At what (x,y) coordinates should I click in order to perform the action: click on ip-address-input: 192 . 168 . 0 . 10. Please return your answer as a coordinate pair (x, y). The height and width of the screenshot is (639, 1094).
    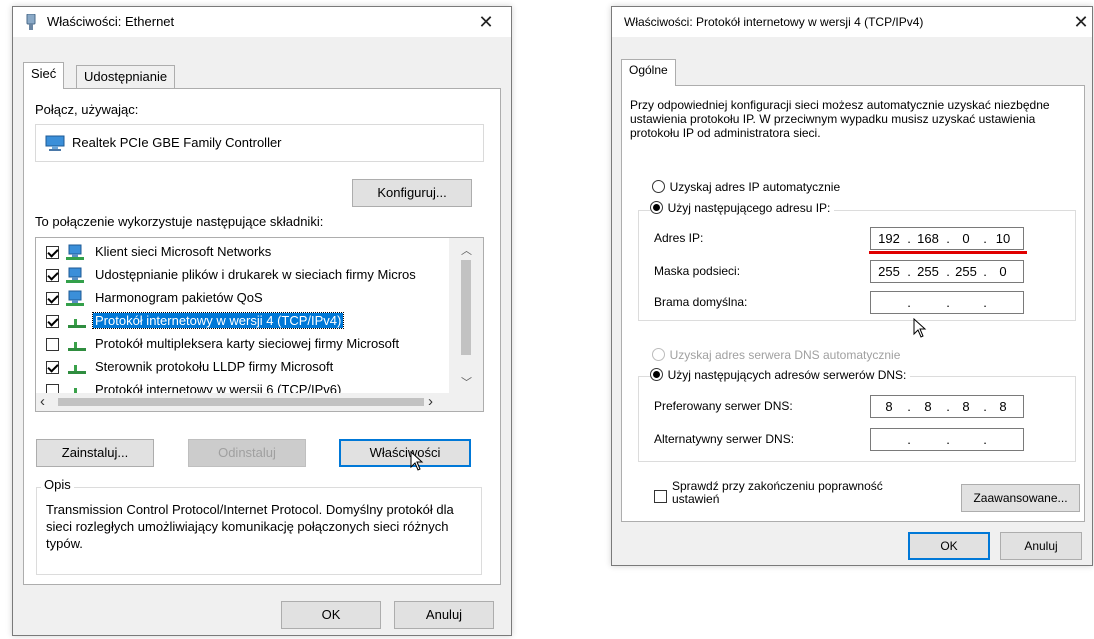
    Looking at the image, I should click on (947, 238).